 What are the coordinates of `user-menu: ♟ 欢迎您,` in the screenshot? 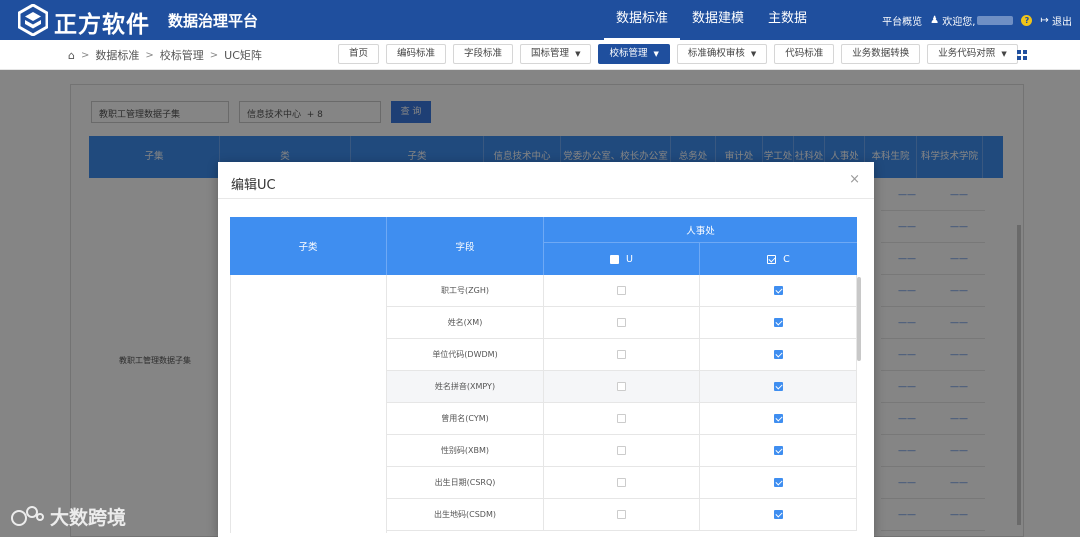 It's located at (972, 20).